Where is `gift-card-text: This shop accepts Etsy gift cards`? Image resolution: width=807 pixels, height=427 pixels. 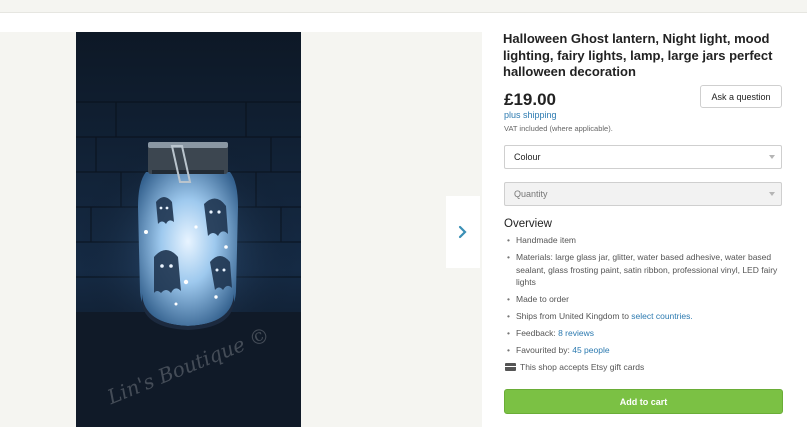 gift-card-text: This shop accepts Etsy gift cards is located at coordinates (582, 367).